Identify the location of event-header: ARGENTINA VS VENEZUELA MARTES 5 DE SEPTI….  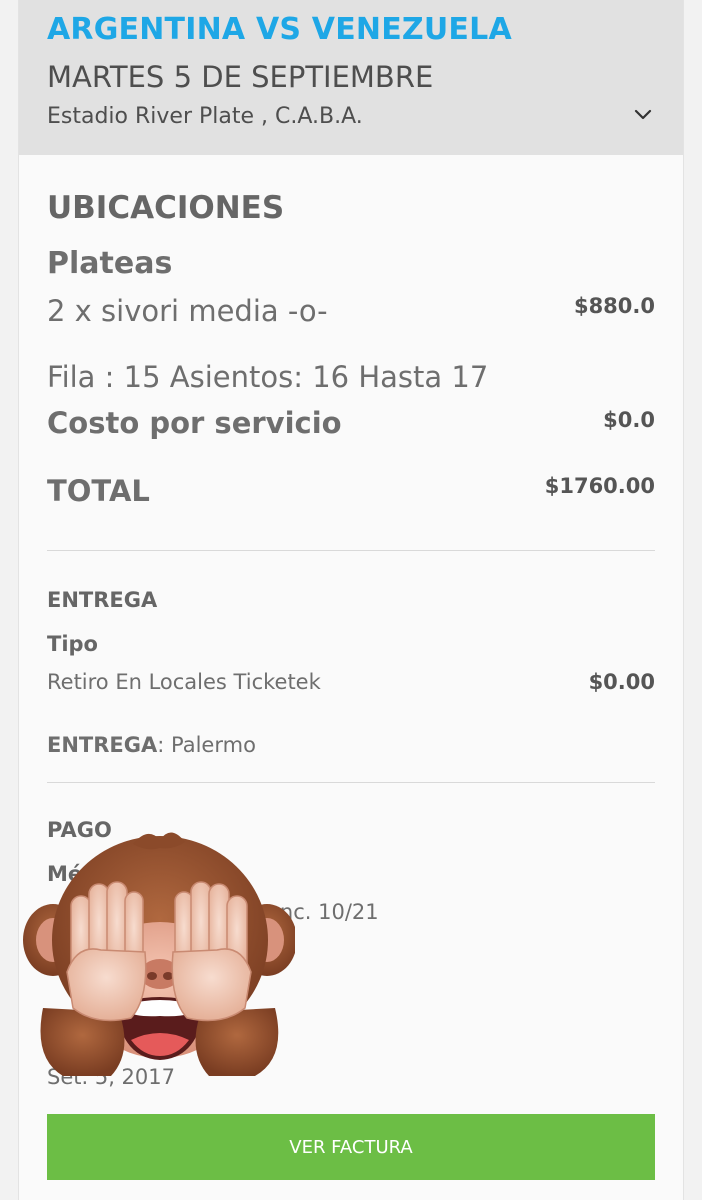
(351, 77).